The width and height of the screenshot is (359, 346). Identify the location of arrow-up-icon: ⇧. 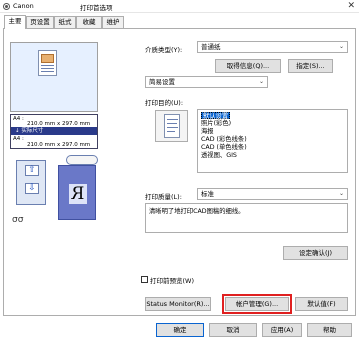
(32, 170).